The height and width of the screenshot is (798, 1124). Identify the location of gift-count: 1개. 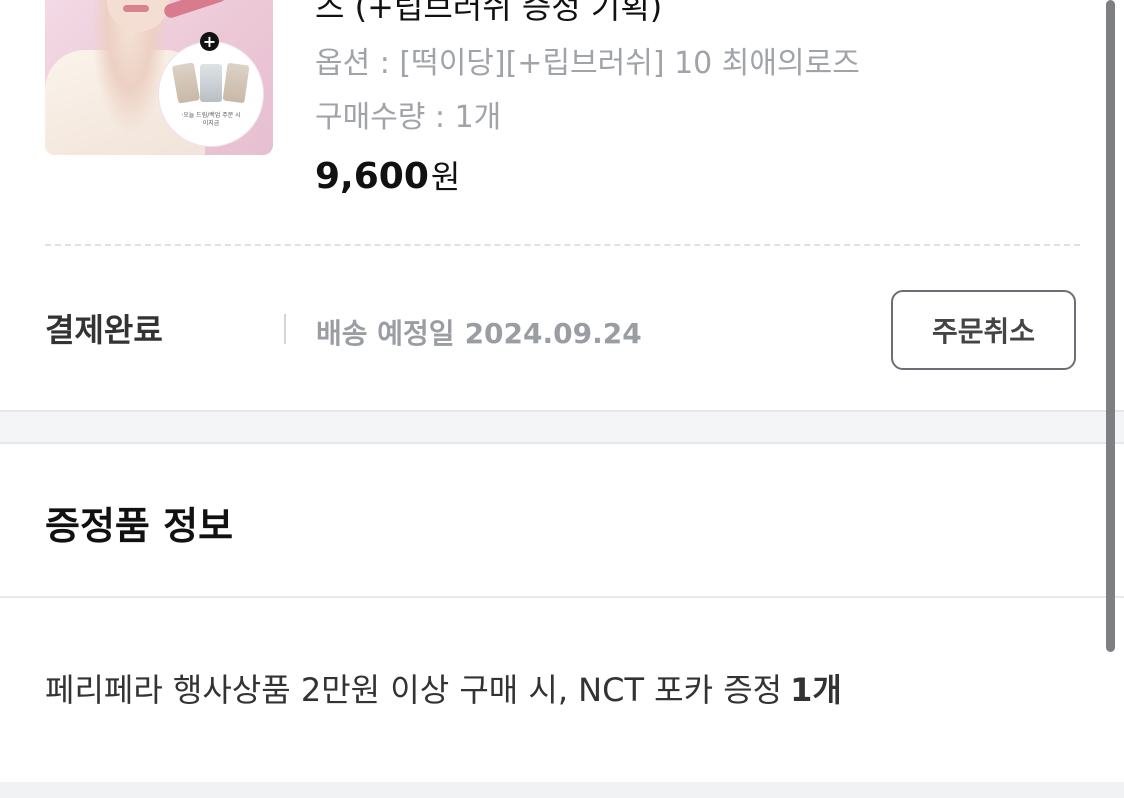
(816, 690).